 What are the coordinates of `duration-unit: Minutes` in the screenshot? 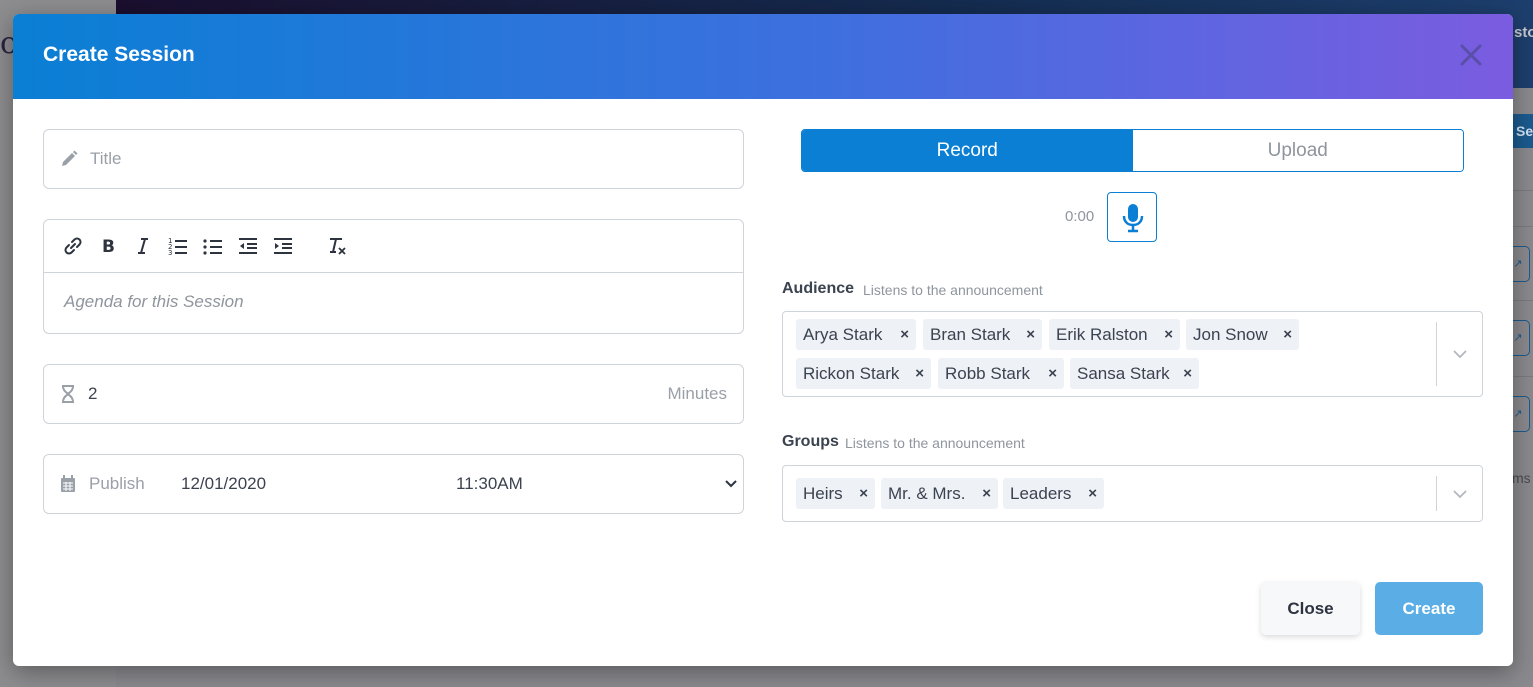 It's located at (697, 393).